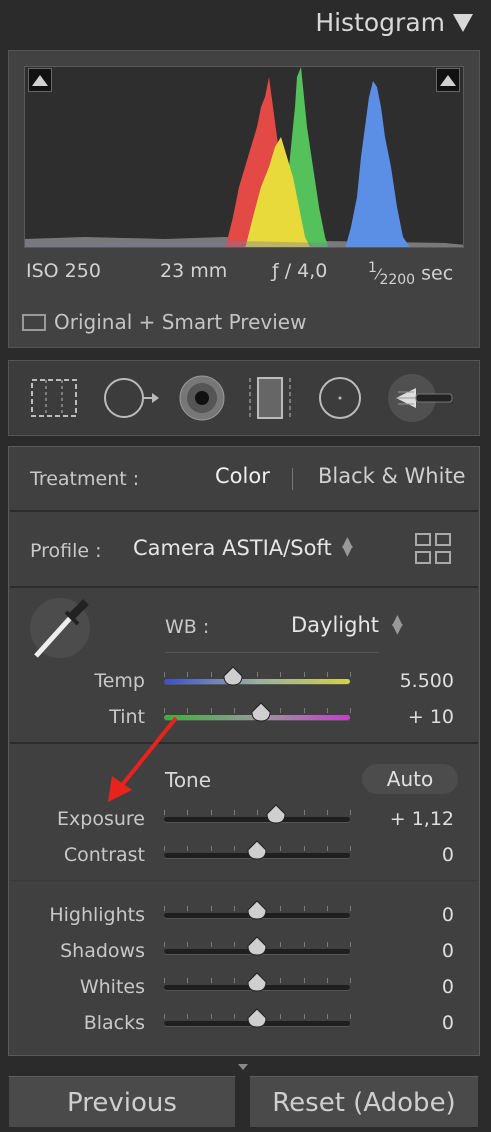  I want to click on panel-end-marker-icon, so click(243, 1067).